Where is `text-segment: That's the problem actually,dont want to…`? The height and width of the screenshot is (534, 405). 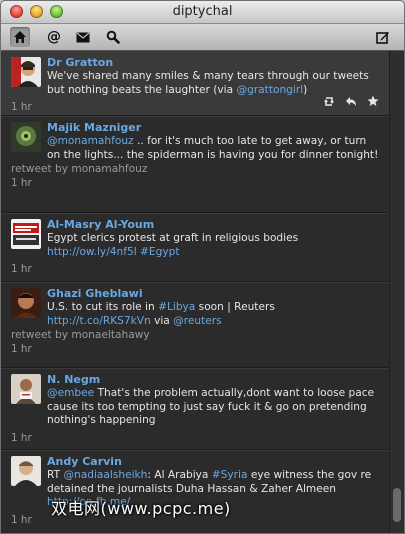
text-segment: That's the problem actually,dont want to… is located at coordinates (211, 406).